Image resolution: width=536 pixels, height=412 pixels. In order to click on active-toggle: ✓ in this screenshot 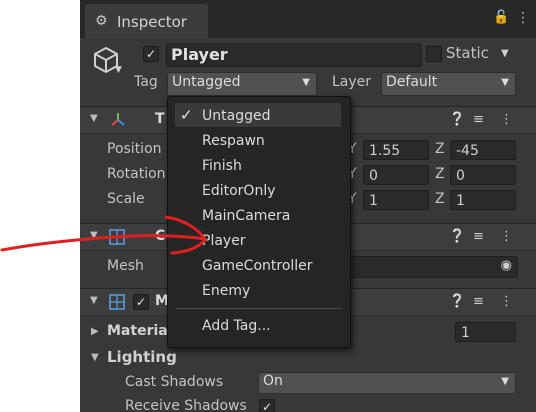, I will do `click(151, 54)`.